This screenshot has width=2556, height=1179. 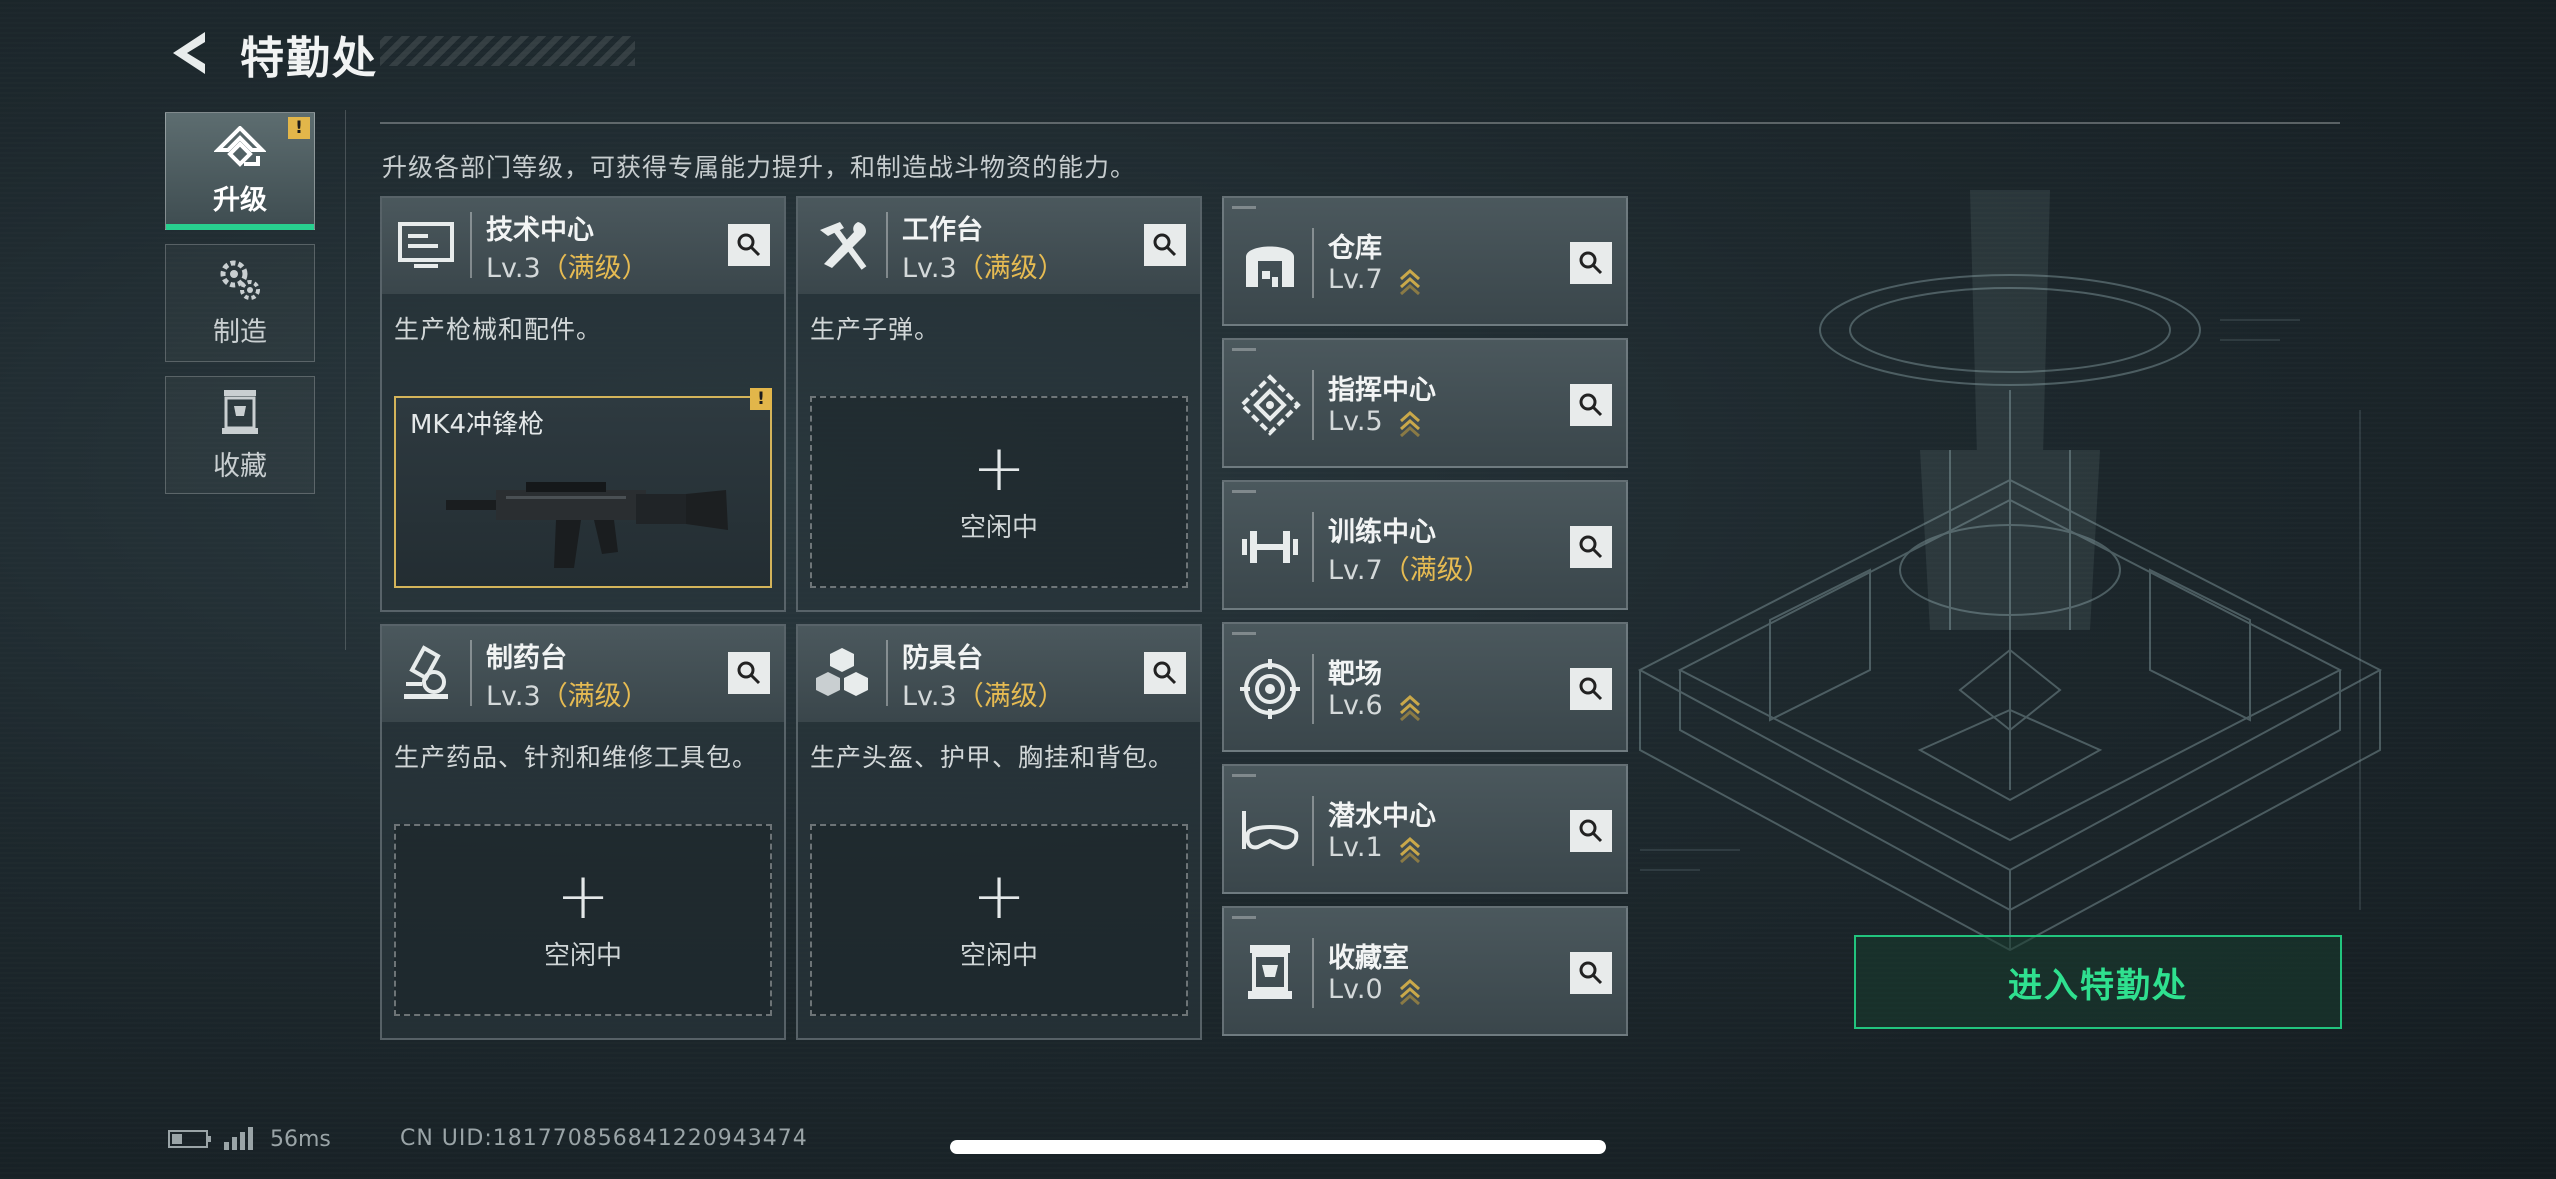 What do you see at coordinates (1425, 971) in the screenshot?
I see `facility-collection-room: 收藏室 Lv.0` at bounding box center [1425, 971].